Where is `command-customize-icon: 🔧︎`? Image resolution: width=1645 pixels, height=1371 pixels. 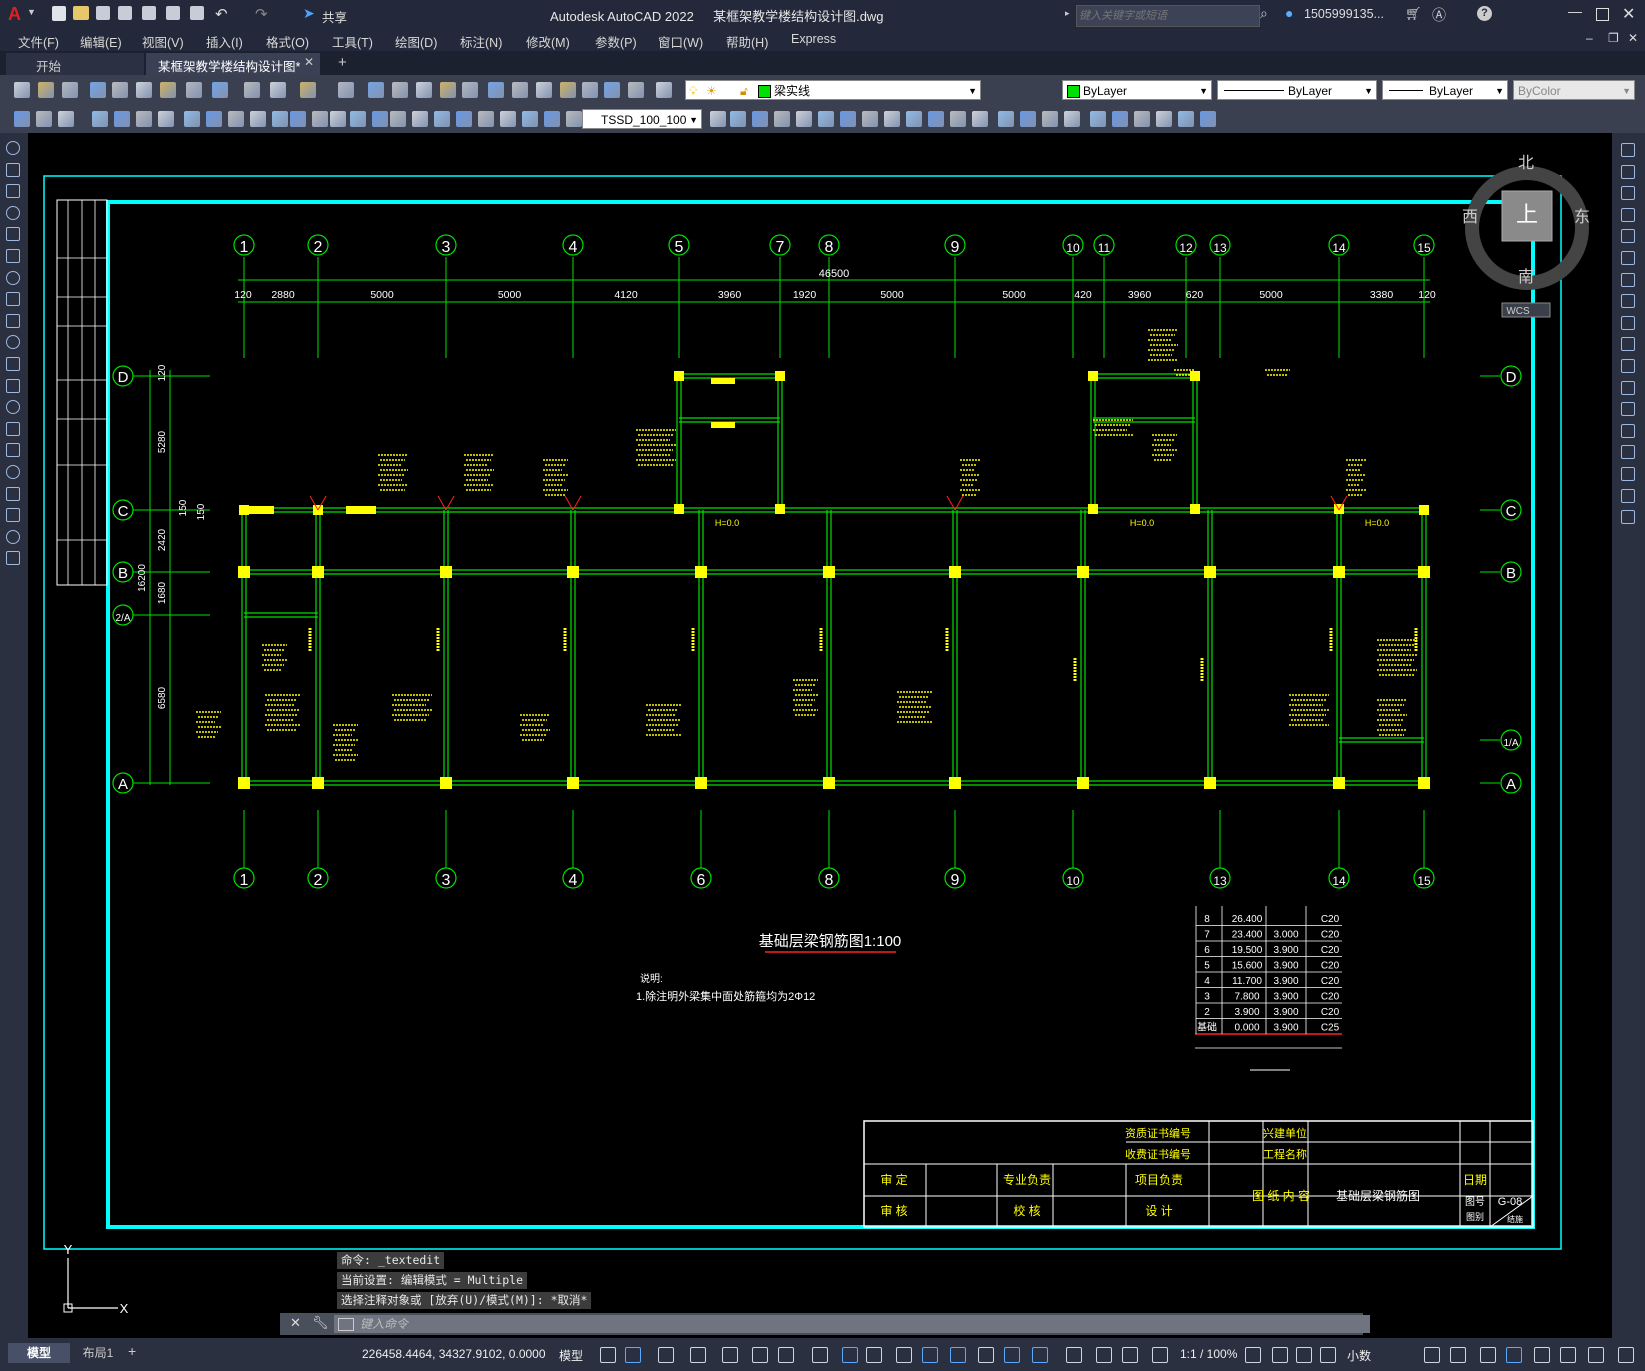 command-customize-icon: 🔧︎ is located at coordinates (320, 1323).